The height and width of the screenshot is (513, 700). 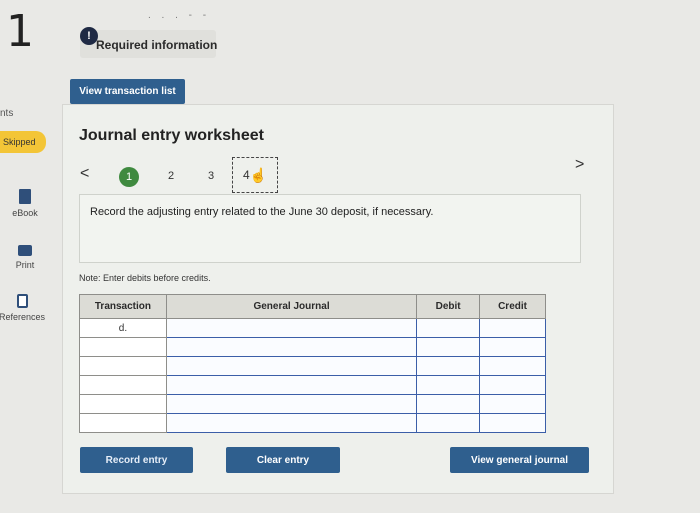 I want to click on col-transaction: Transaction, so click(x=123, y=306).